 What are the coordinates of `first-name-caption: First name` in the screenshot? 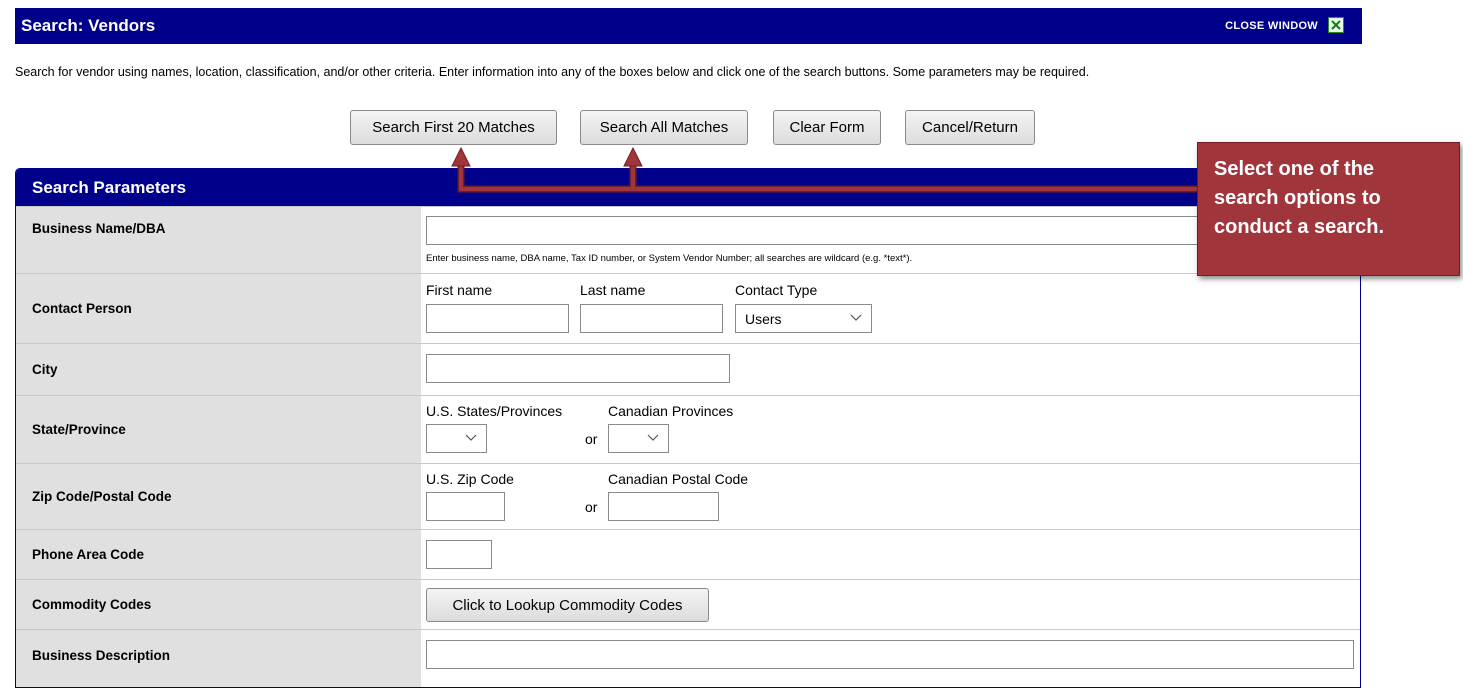 It's located at (459, 290).